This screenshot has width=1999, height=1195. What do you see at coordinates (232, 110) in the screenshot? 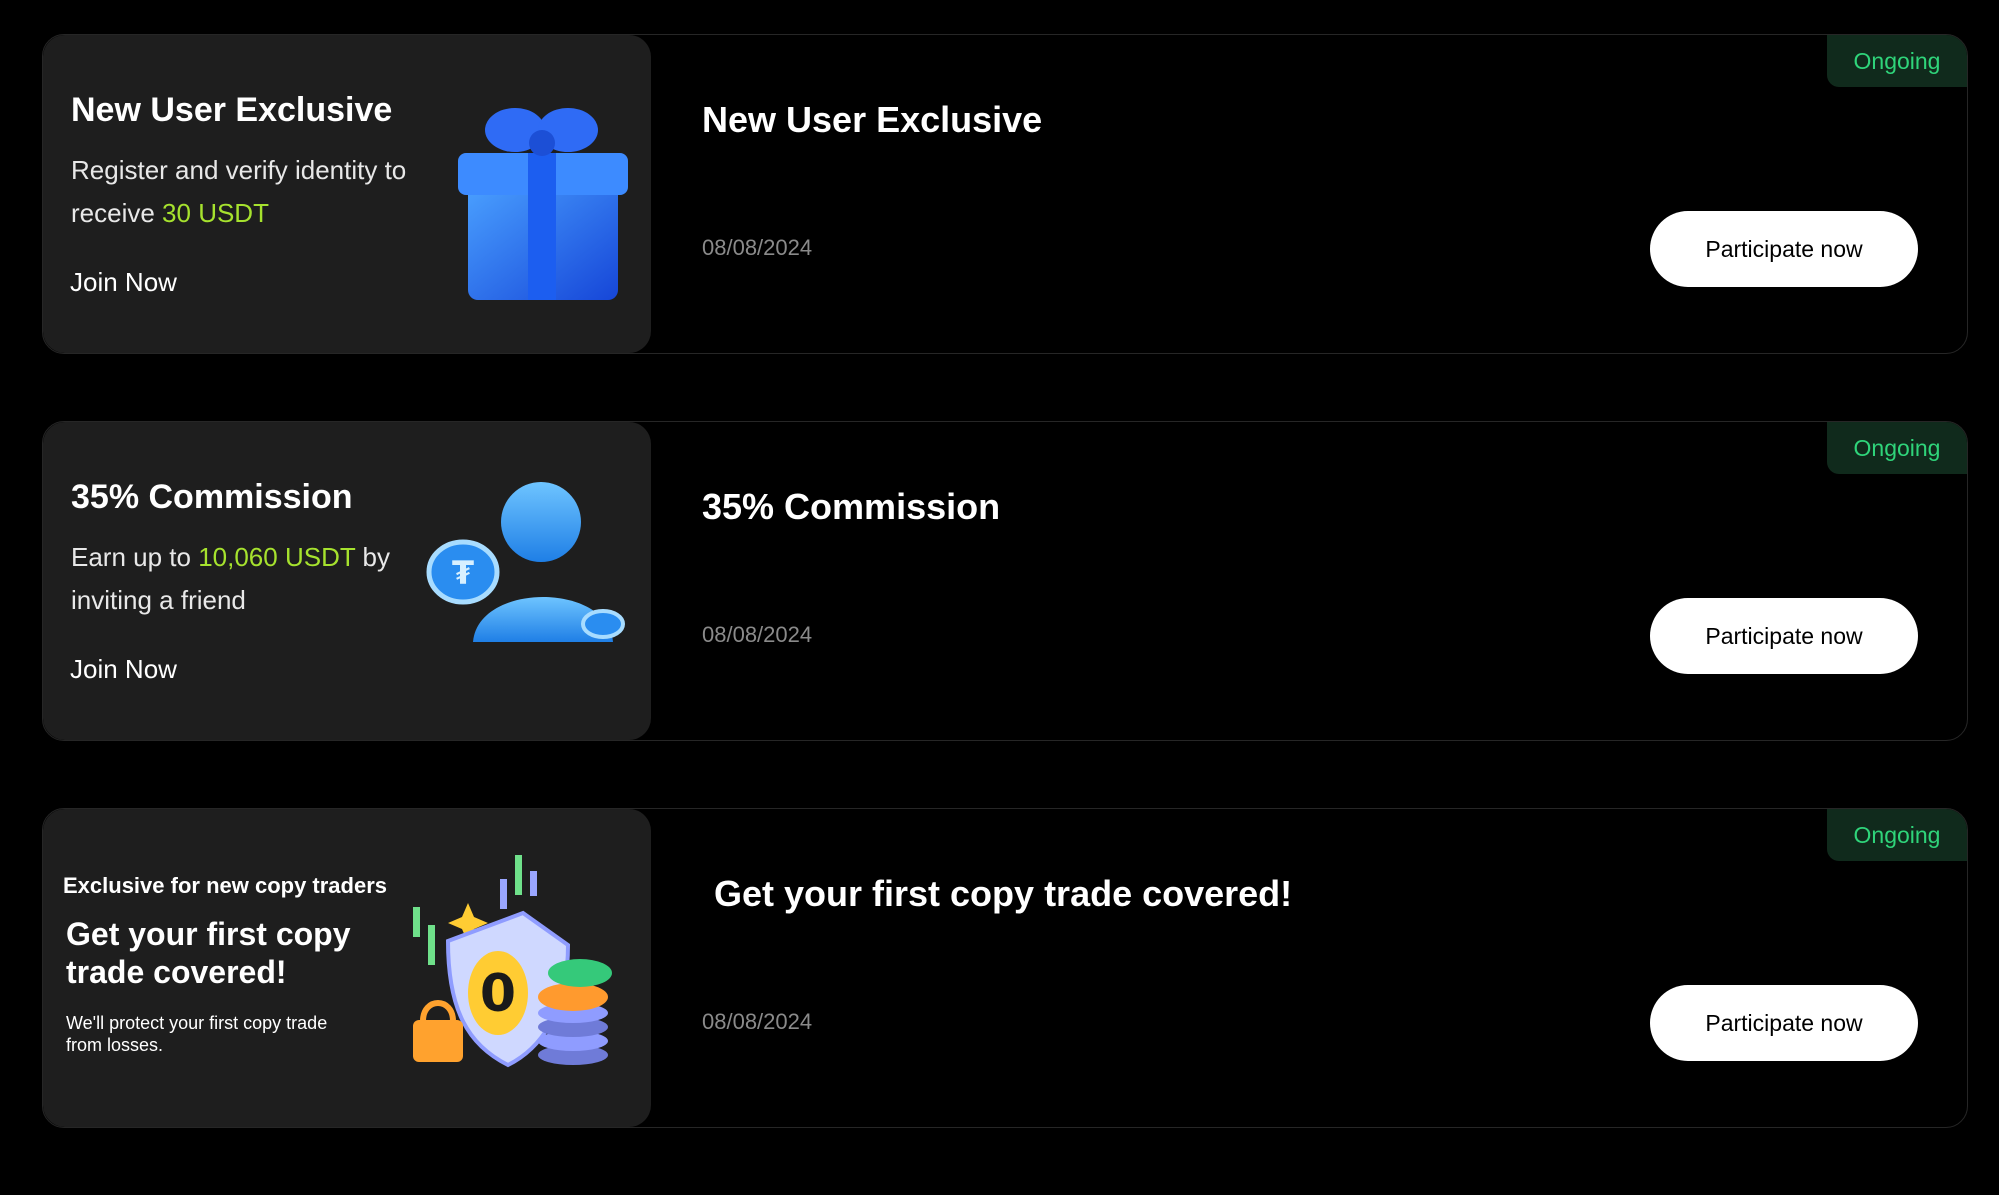
I see `banner-title: New User Exclusive` at bounding box center [232, 110].